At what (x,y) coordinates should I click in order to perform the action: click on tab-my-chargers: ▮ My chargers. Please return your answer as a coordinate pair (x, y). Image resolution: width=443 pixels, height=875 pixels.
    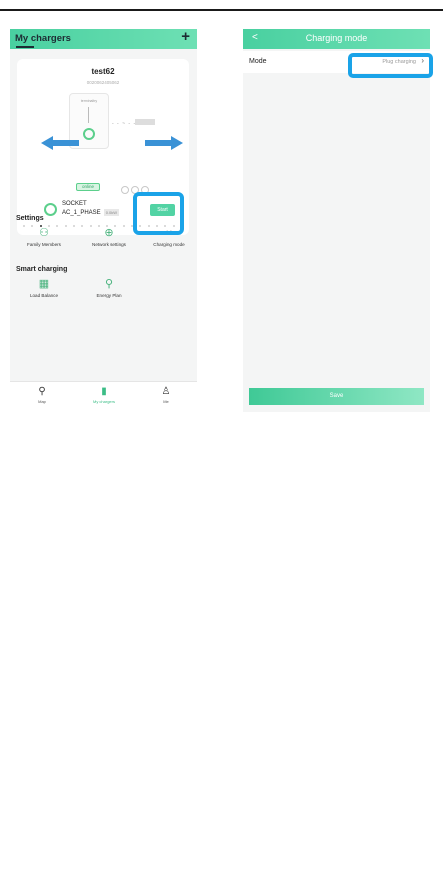
    Looking at the image, I should click on (104, 395).